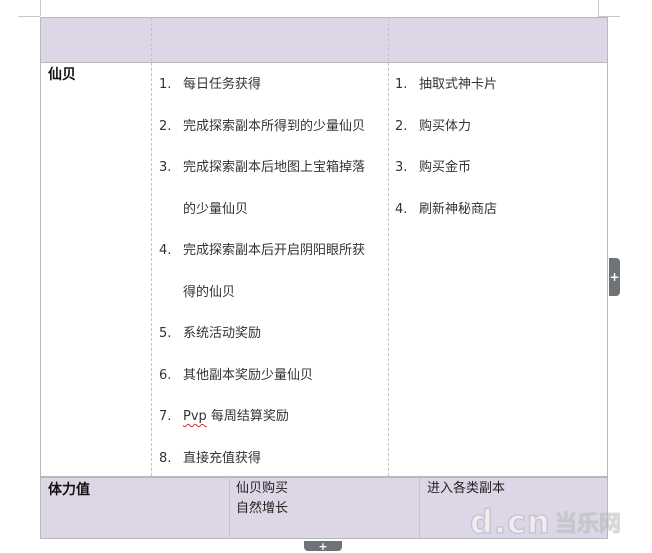 The height and width of the screenshot is (553, 652). Describe the element at coordinates (236, 375) in the screenshot. I see `list-item: 6. 其他副本奖励少量仙贝` at that location.